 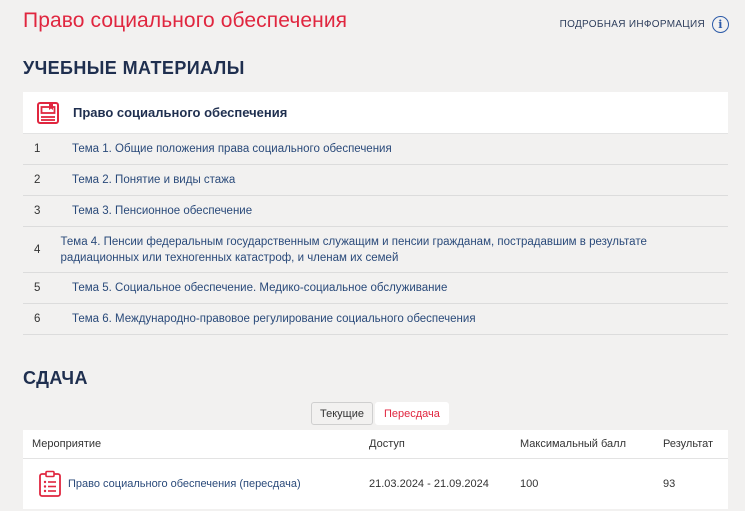 What do you see at coordinates (50, 484) in the screenshot?
I see `clipboard-icon` at bounding box center [50, 484].